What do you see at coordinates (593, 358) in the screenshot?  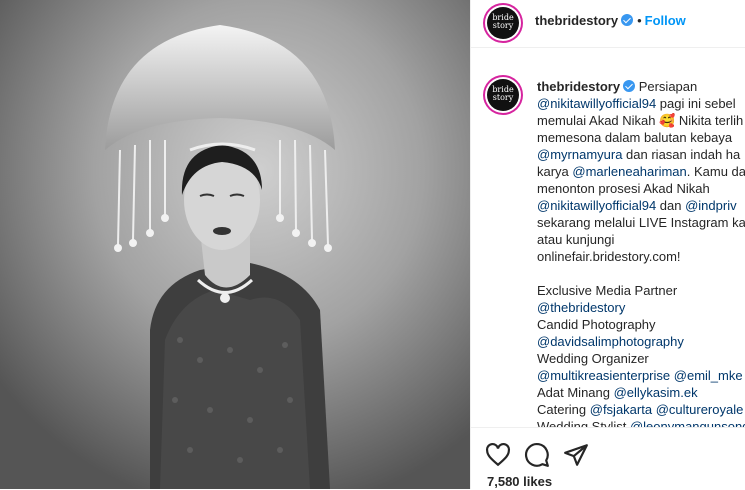 I see `caption-text: Wedding Organizer` at bounding box center [593, 358].